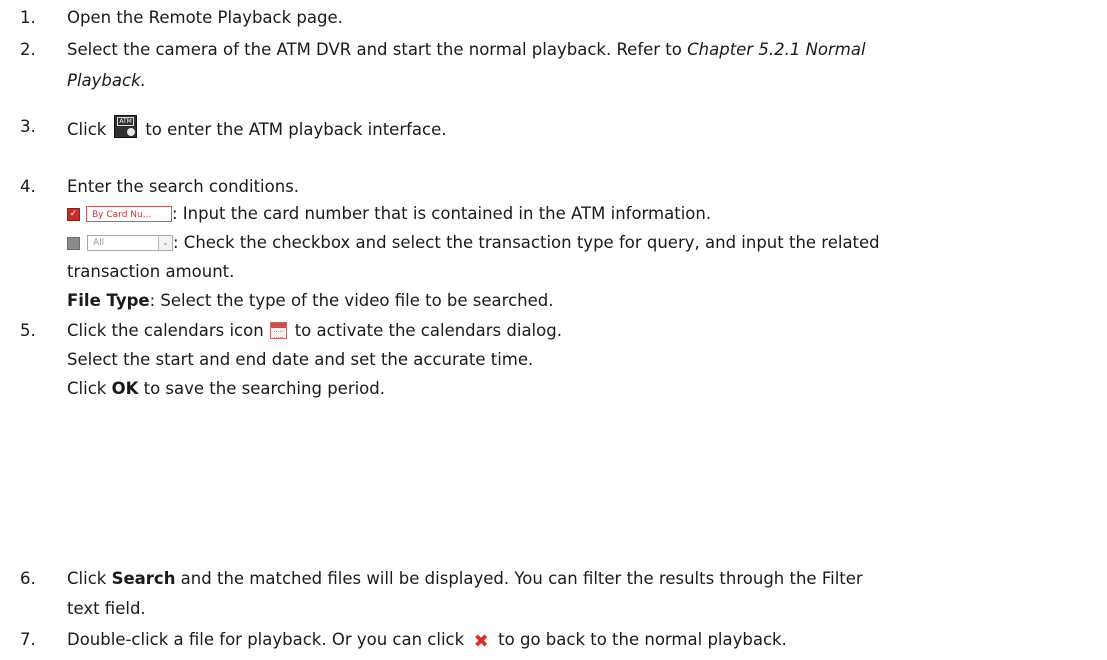 The width and height of the screenshot is (1107, 660). What do you see at coordinates (87, 129) in the screenshot?
I see `step-text-pre: Click` at bounding box center [87, 129].